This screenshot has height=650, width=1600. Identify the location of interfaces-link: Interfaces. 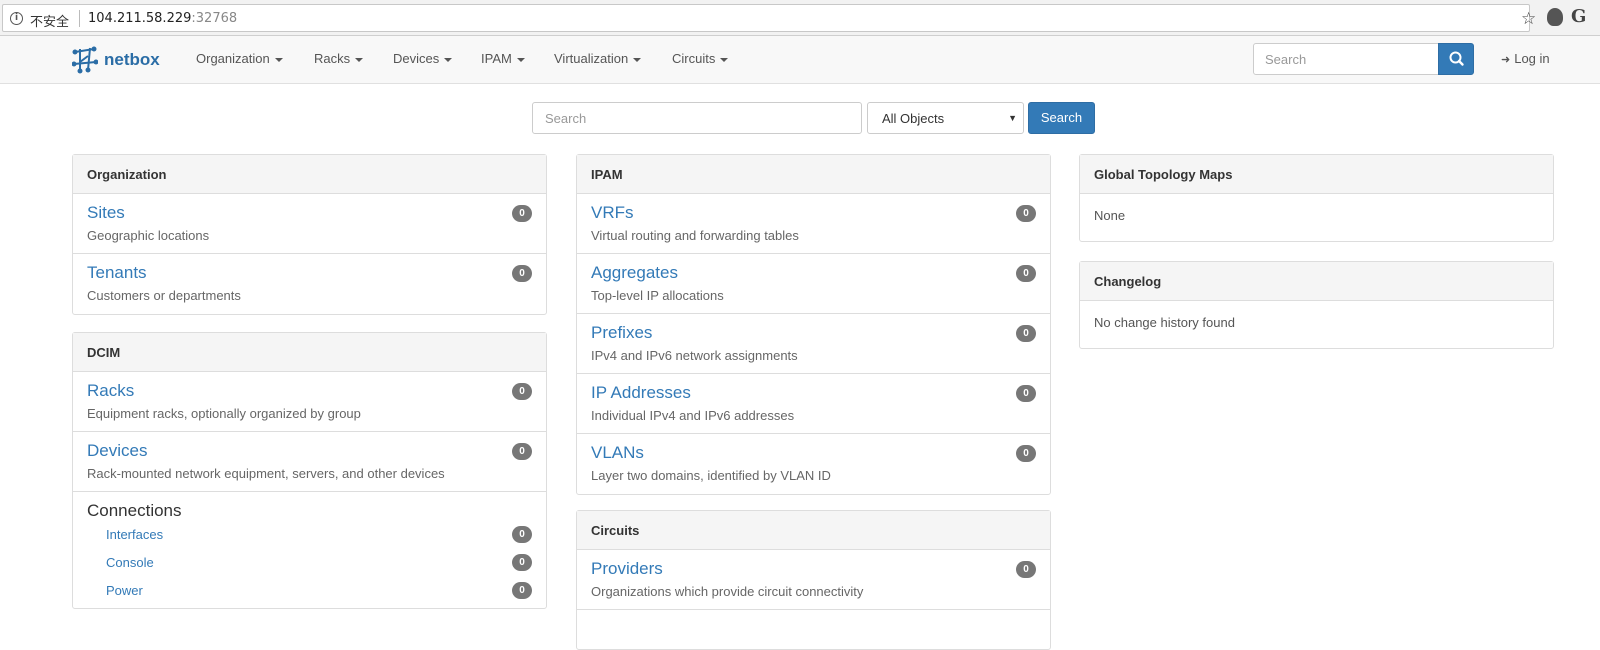
(134, 534).